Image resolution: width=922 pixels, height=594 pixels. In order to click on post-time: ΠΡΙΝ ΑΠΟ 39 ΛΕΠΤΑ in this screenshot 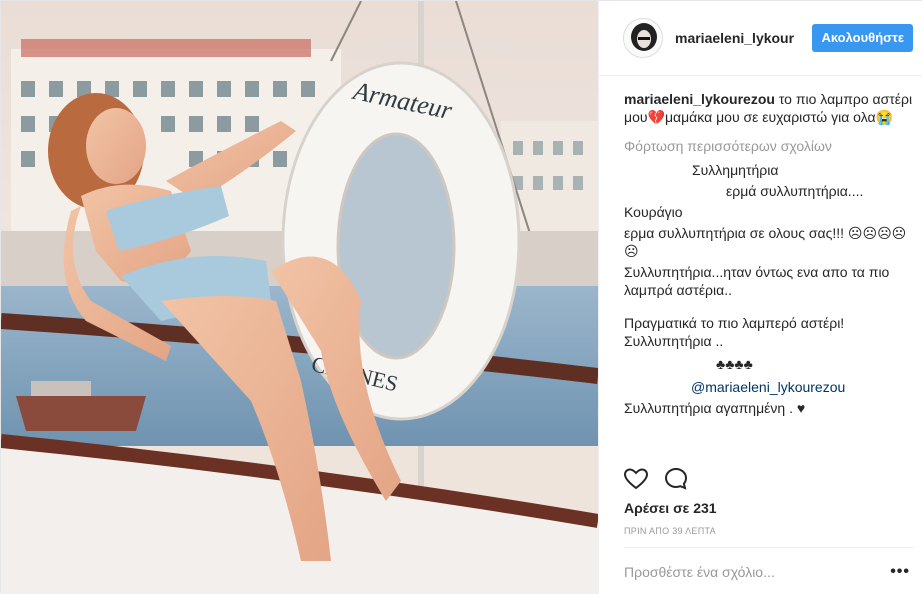, I will do `click(670, 531)`.